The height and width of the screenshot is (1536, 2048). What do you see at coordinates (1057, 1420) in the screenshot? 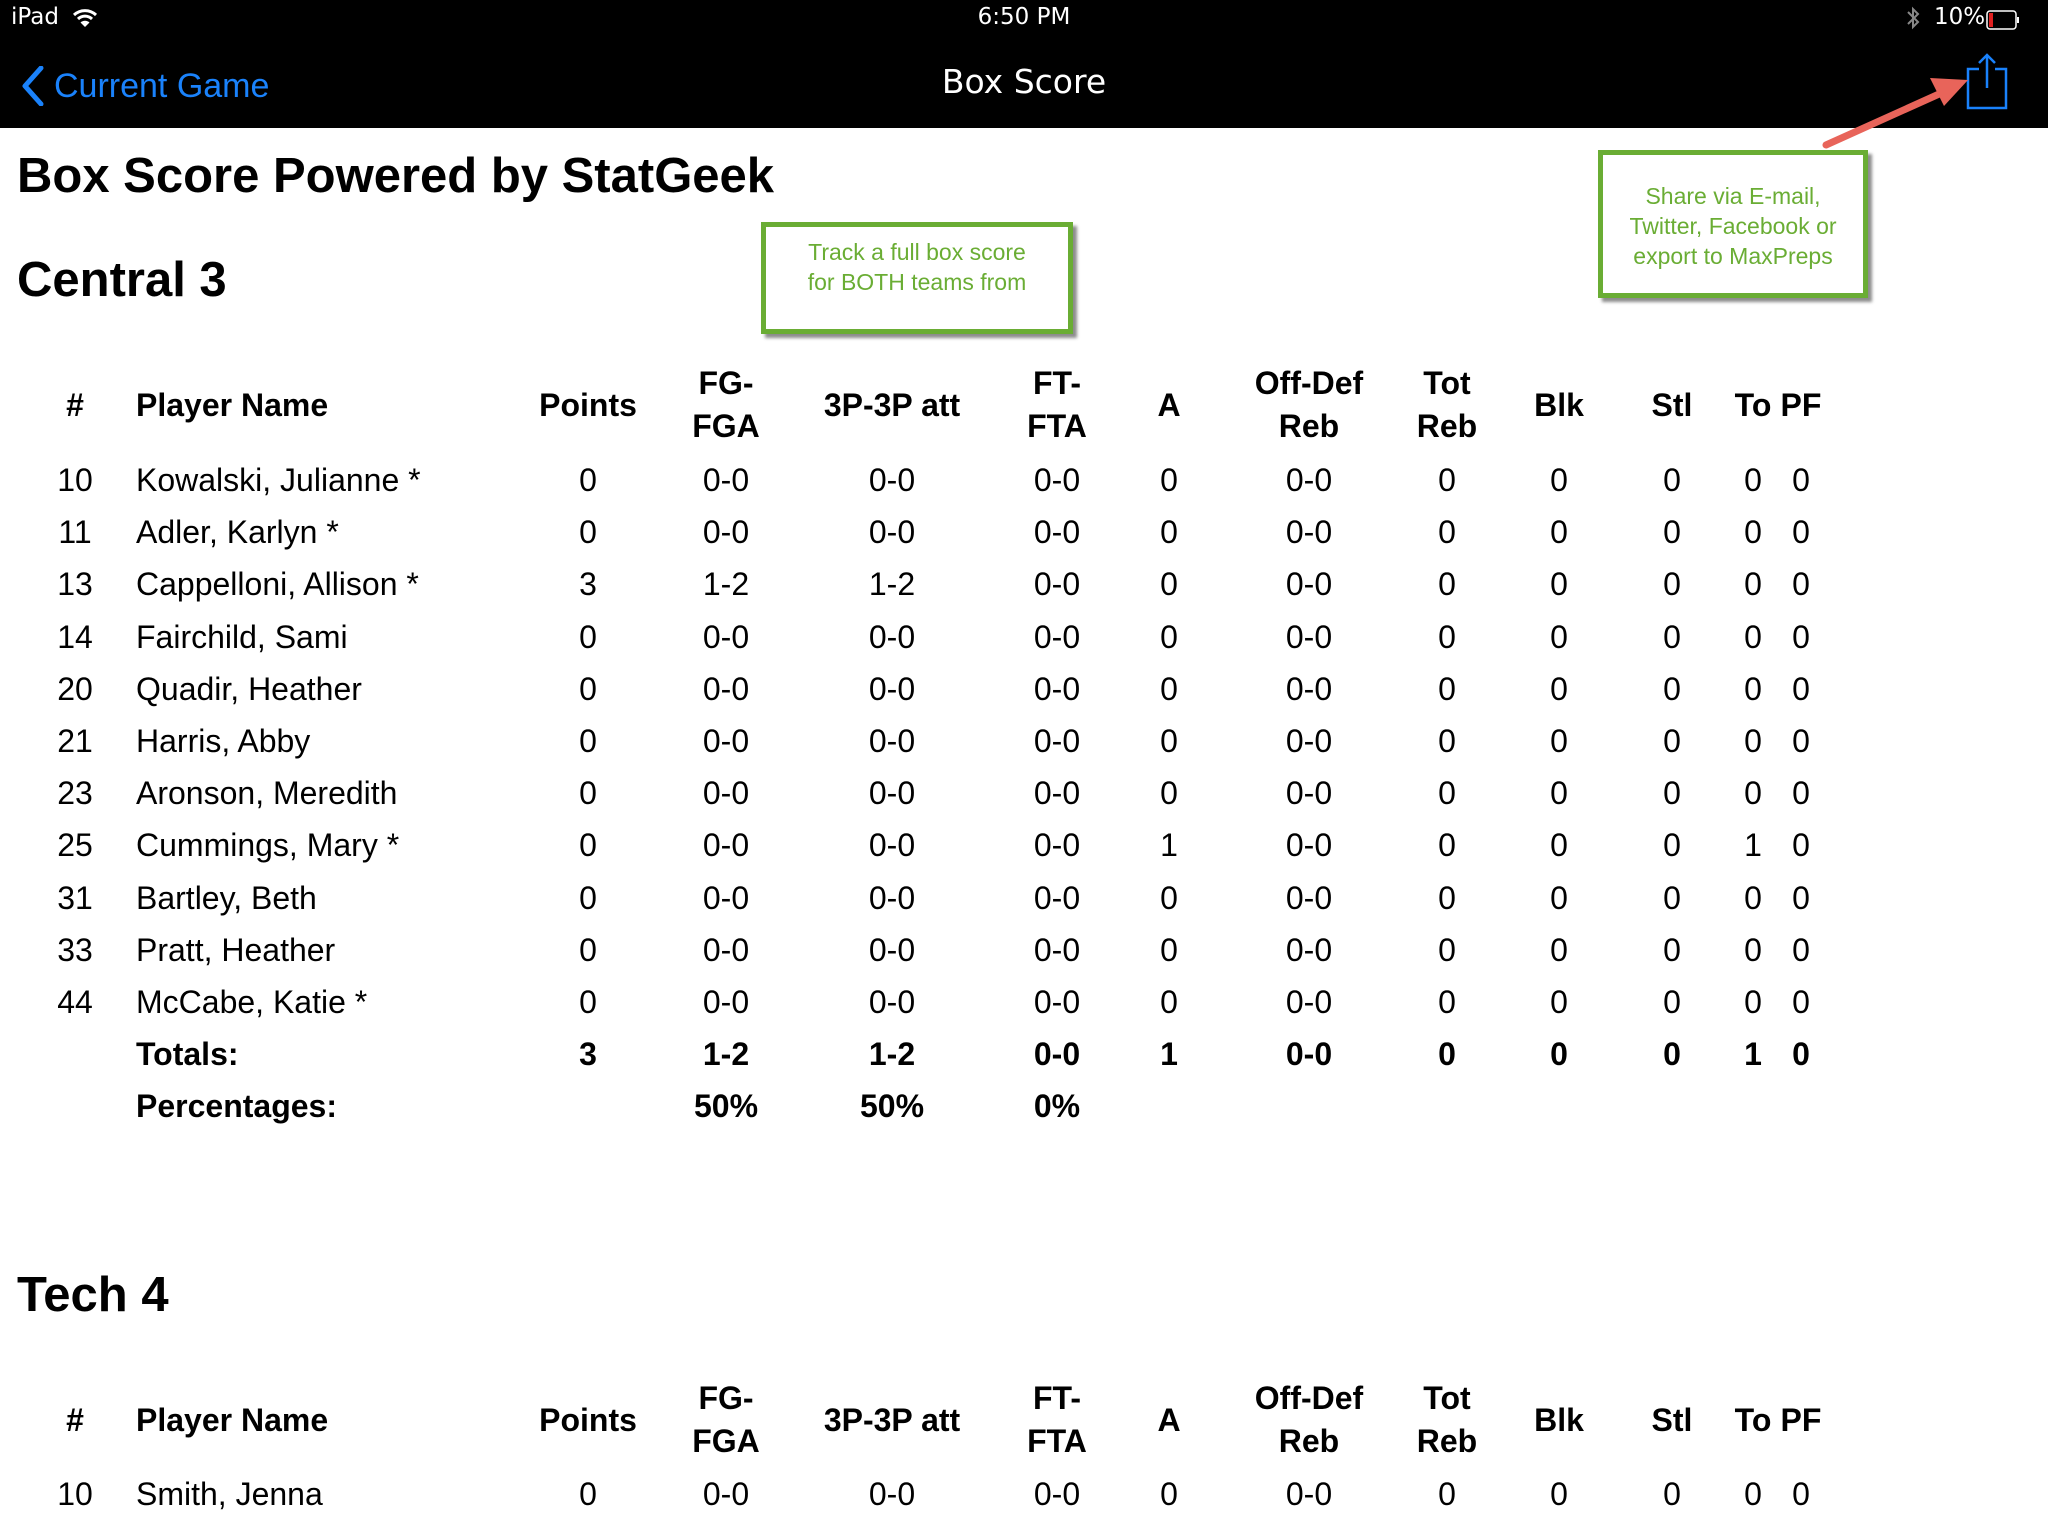
I see `column-header-ft: FT- FTA` at bounding box center [1057, 1420].